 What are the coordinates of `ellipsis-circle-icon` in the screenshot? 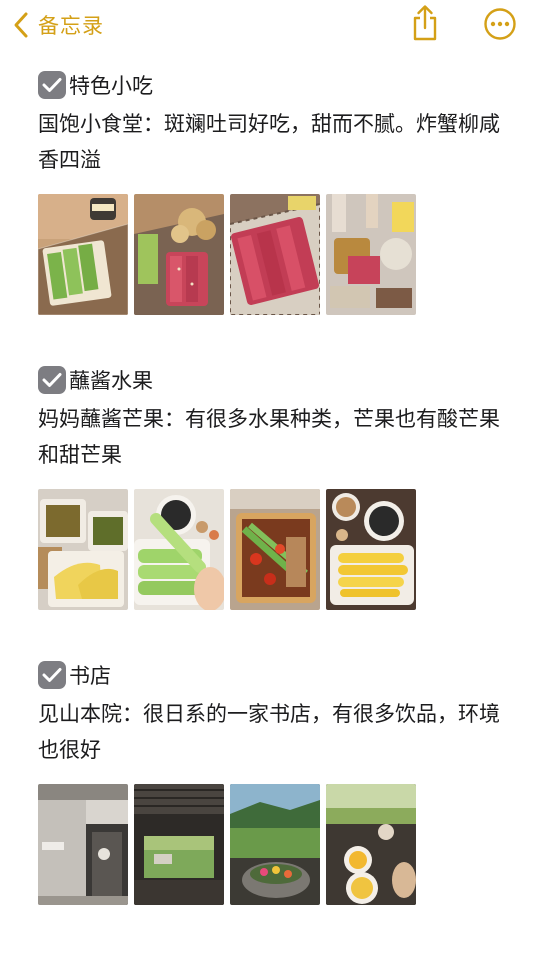 It's located at (500, 26).